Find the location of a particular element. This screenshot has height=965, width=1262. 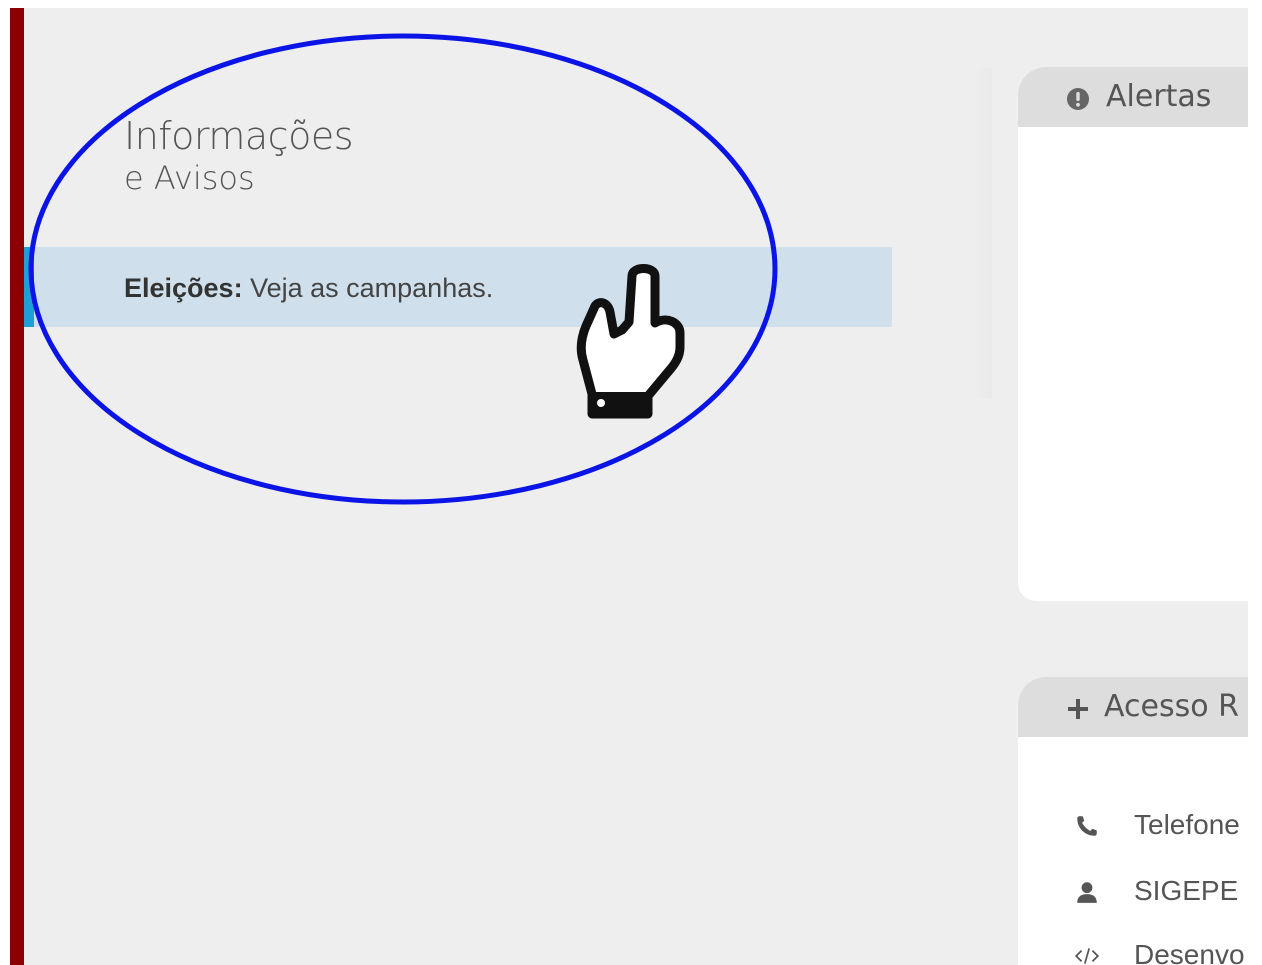

notice-accent-bar is located at coordinates (29, 287).